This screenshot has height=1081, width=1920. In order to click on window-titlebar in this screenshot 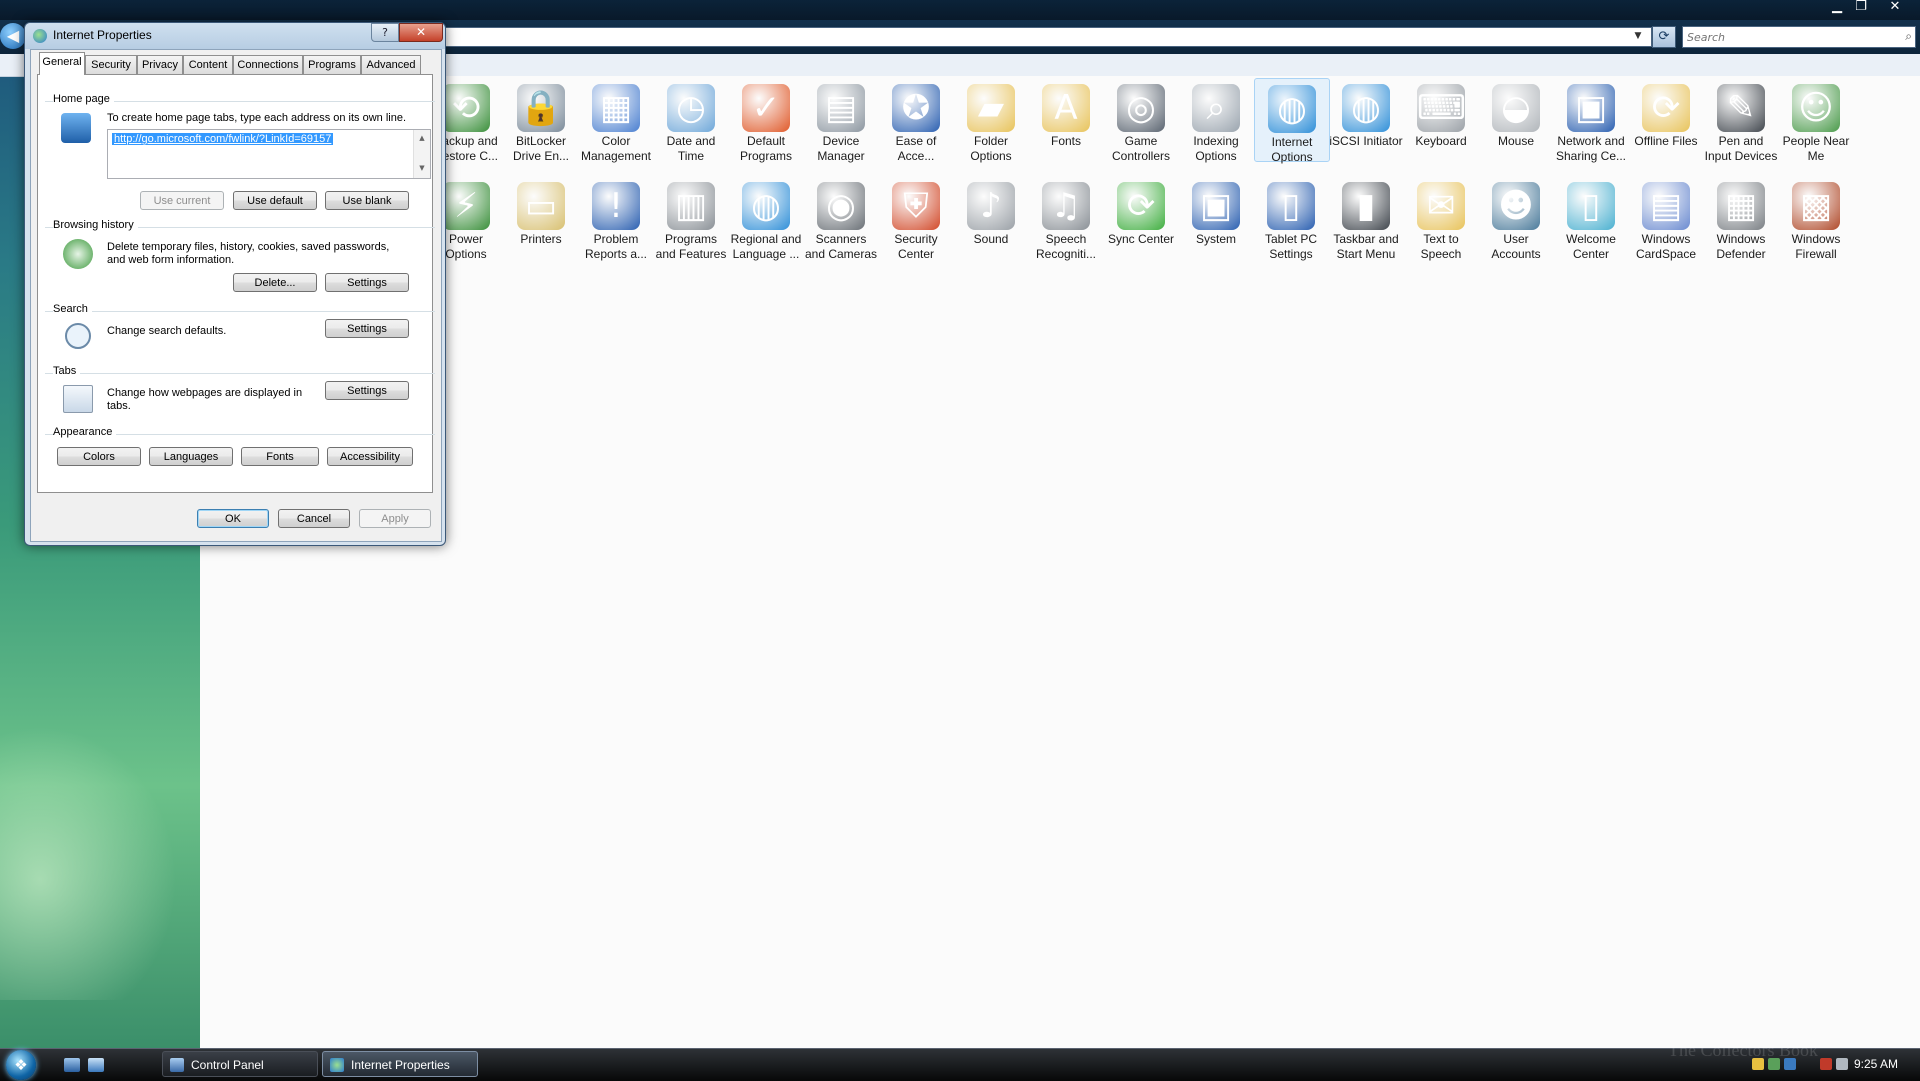, I will do `click(960, 10)`.